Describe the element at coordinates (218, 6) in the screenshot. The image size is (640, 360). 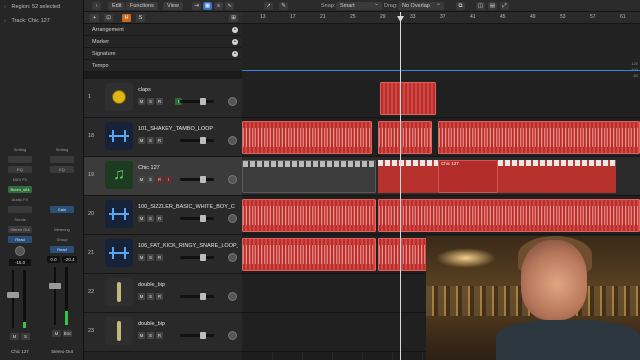
I see `list-view-icon: ≡` at that location.